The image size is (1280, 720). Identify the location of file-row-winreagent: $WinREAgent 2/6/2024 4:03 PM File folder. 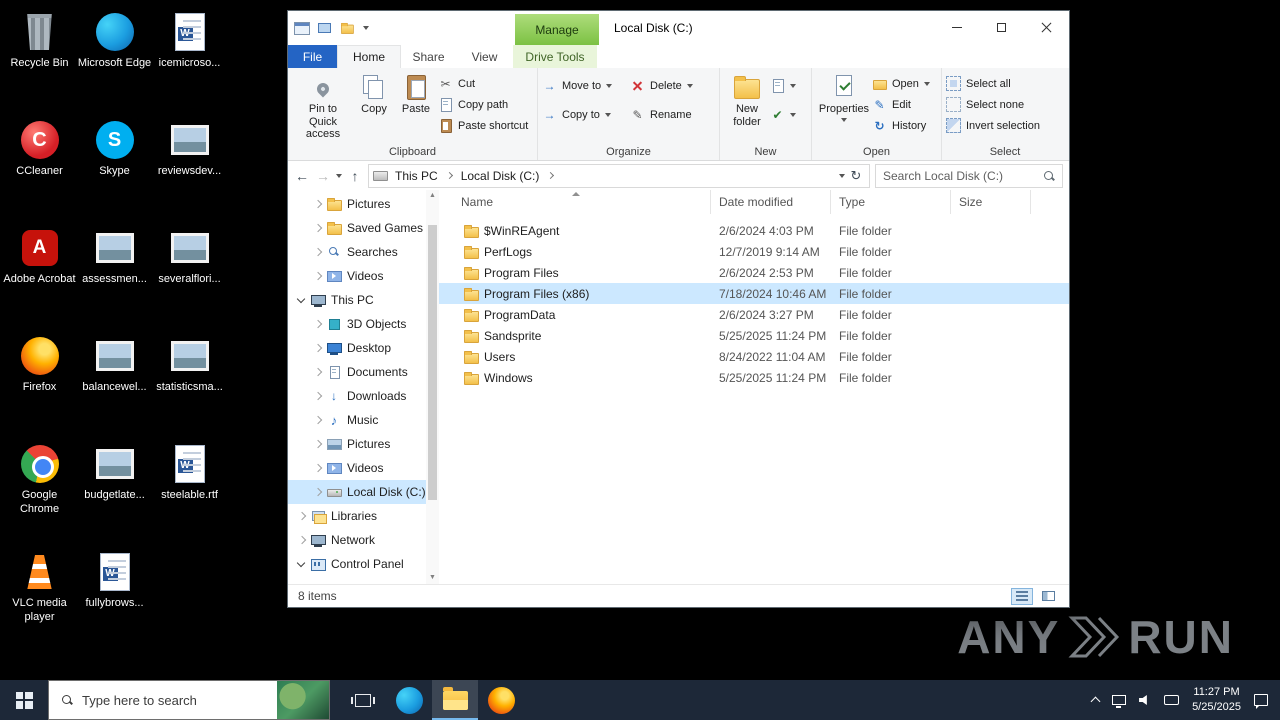
(754, 230).